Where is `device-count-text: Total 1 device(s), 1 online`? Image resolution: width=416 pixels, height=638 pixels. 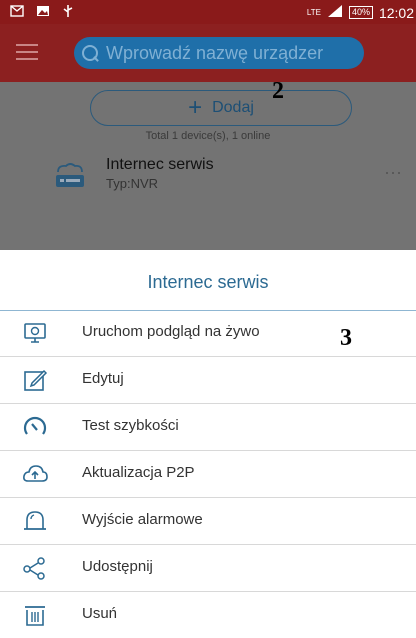
device-count-text: Total 1 device(s), 1 online is located at coordinates (208, 136).